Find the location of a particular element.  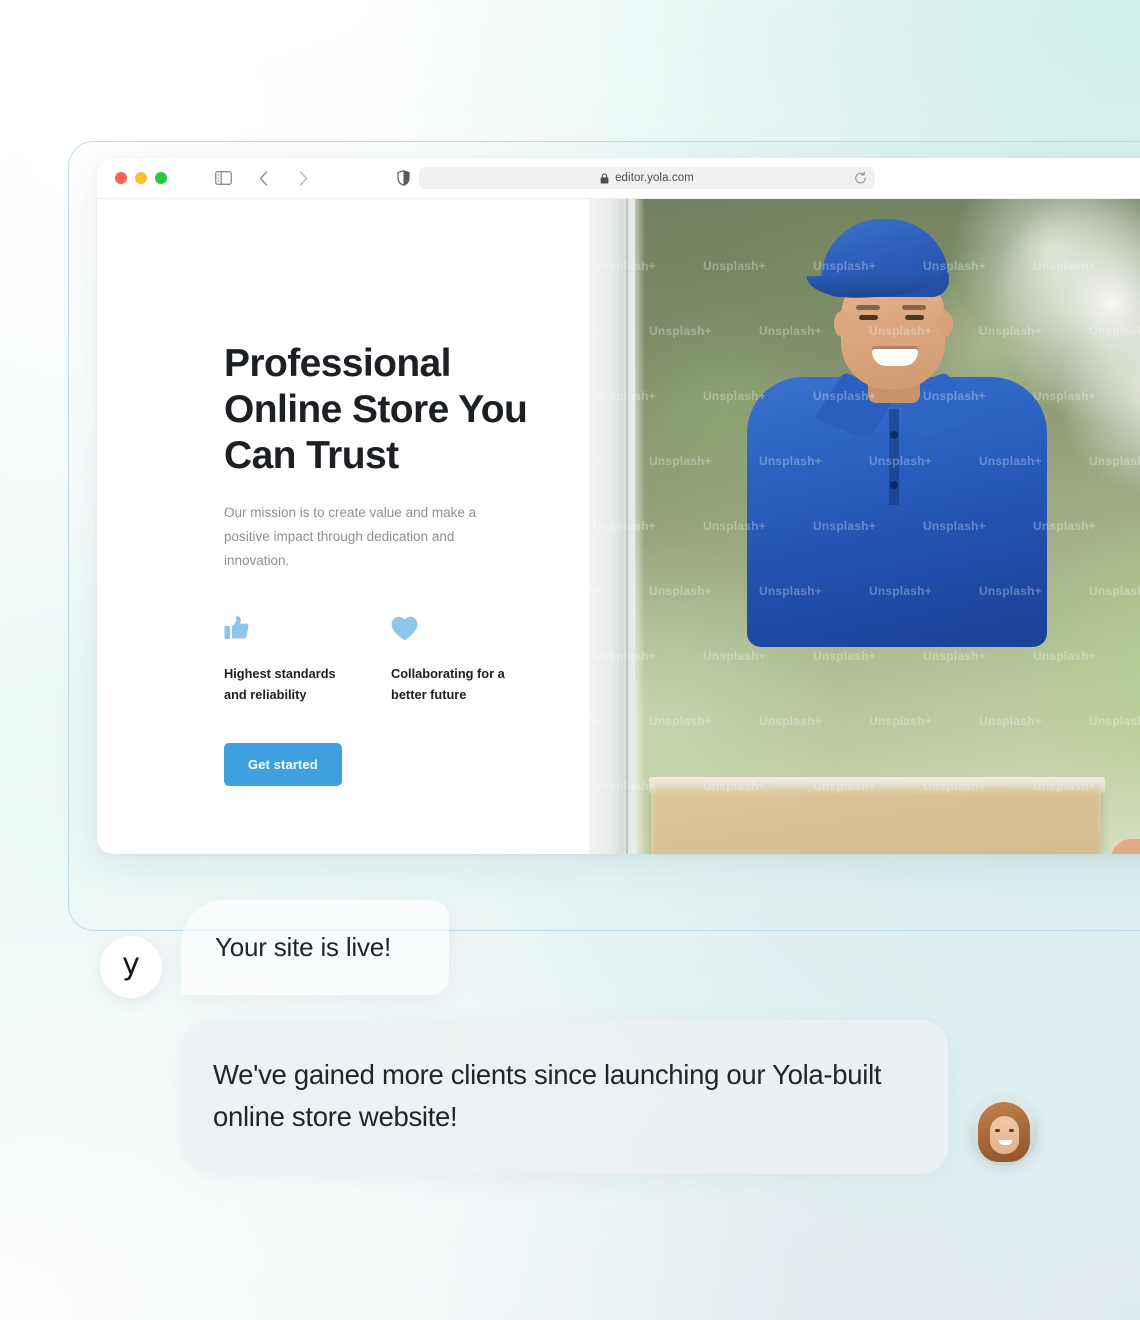

chevron-left-icon is located at coordinates (263, 178).